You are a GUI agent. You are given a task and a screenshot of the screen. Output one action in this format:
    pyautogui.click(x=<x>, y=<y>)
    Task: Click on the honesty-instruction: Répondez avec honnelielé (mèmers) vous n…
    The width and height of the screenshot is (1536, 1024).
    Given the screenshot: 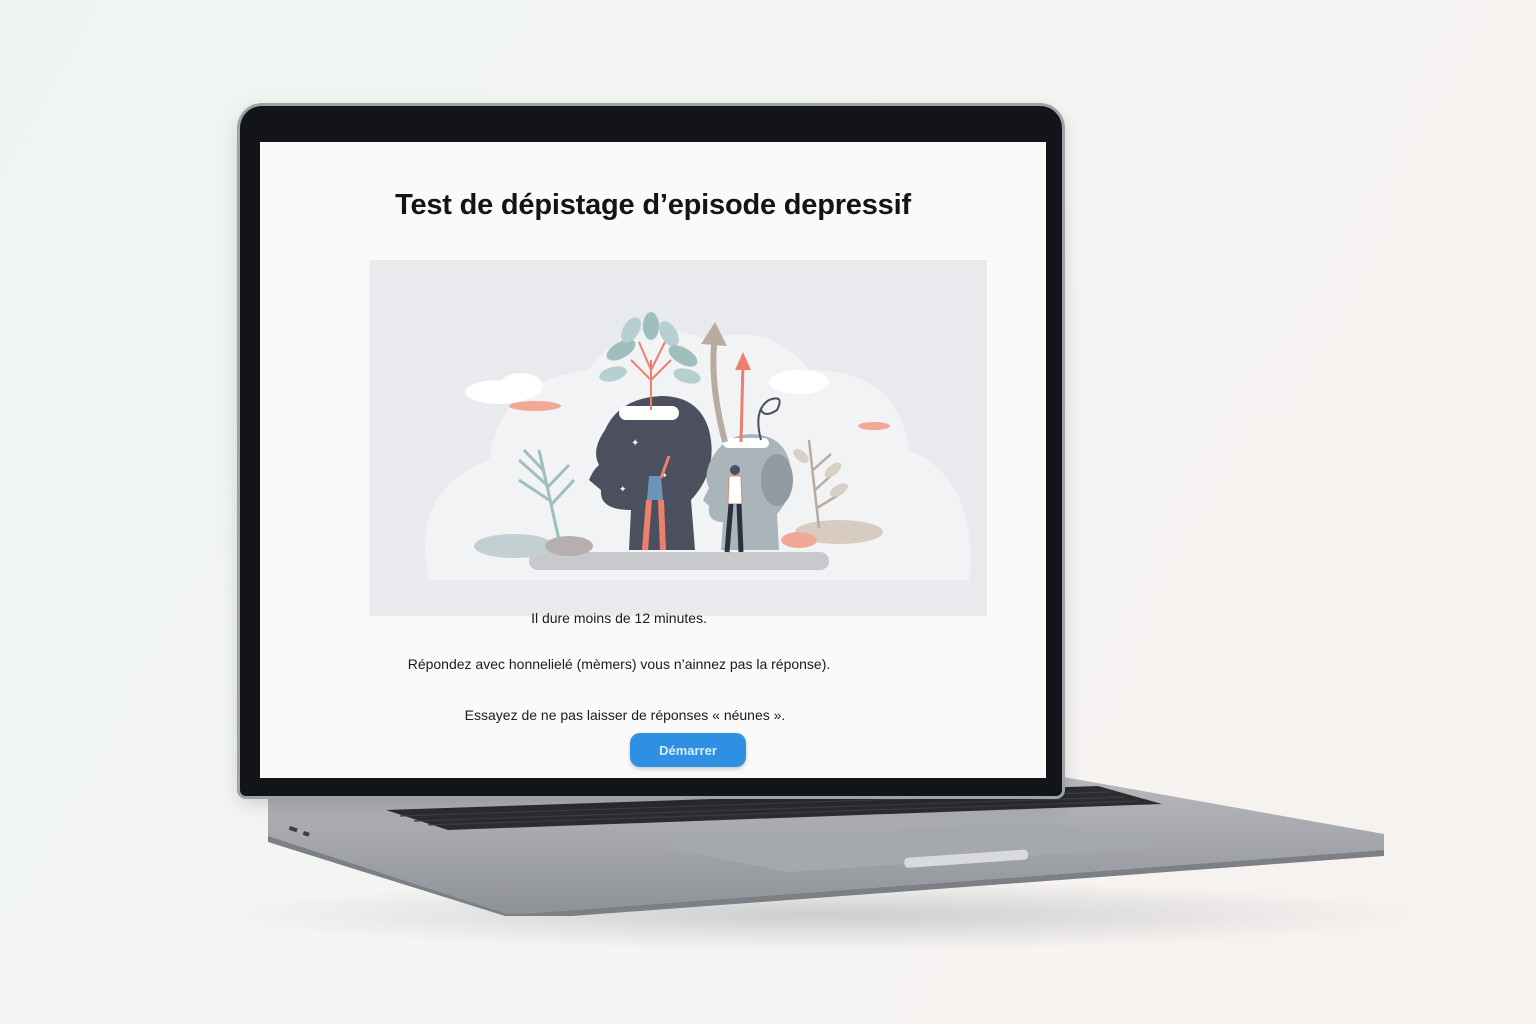 What is the action you would take?
    pyautogui.click(x=619, y=664)
    